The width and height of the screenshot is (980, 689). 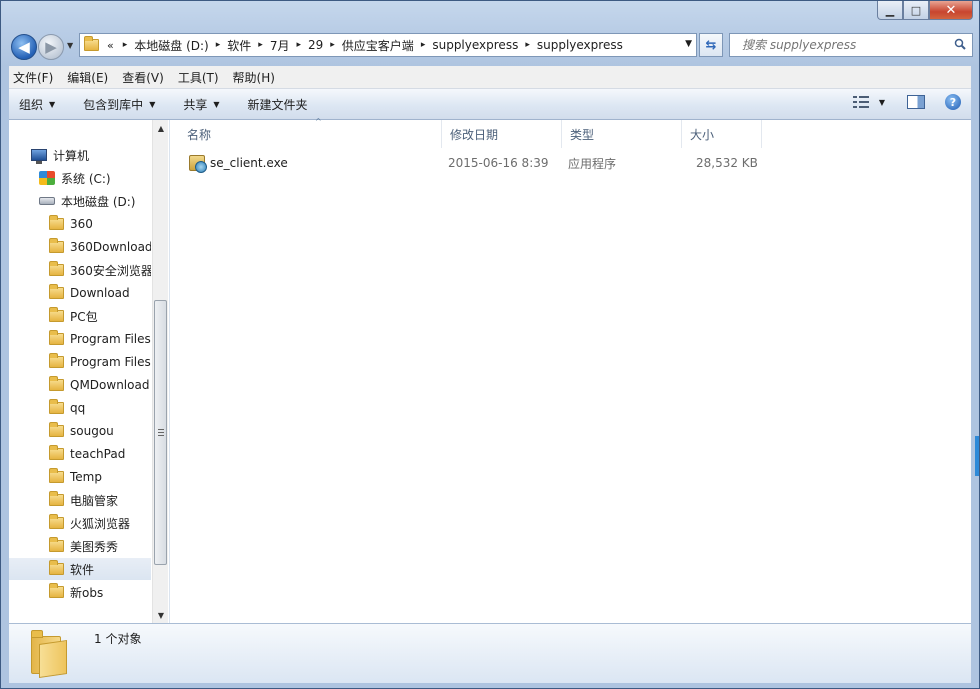 What do you see at coordinates (160, 432) in the screenshot?
I see `scrollbar-thumb` at bounding box center [160, 432].